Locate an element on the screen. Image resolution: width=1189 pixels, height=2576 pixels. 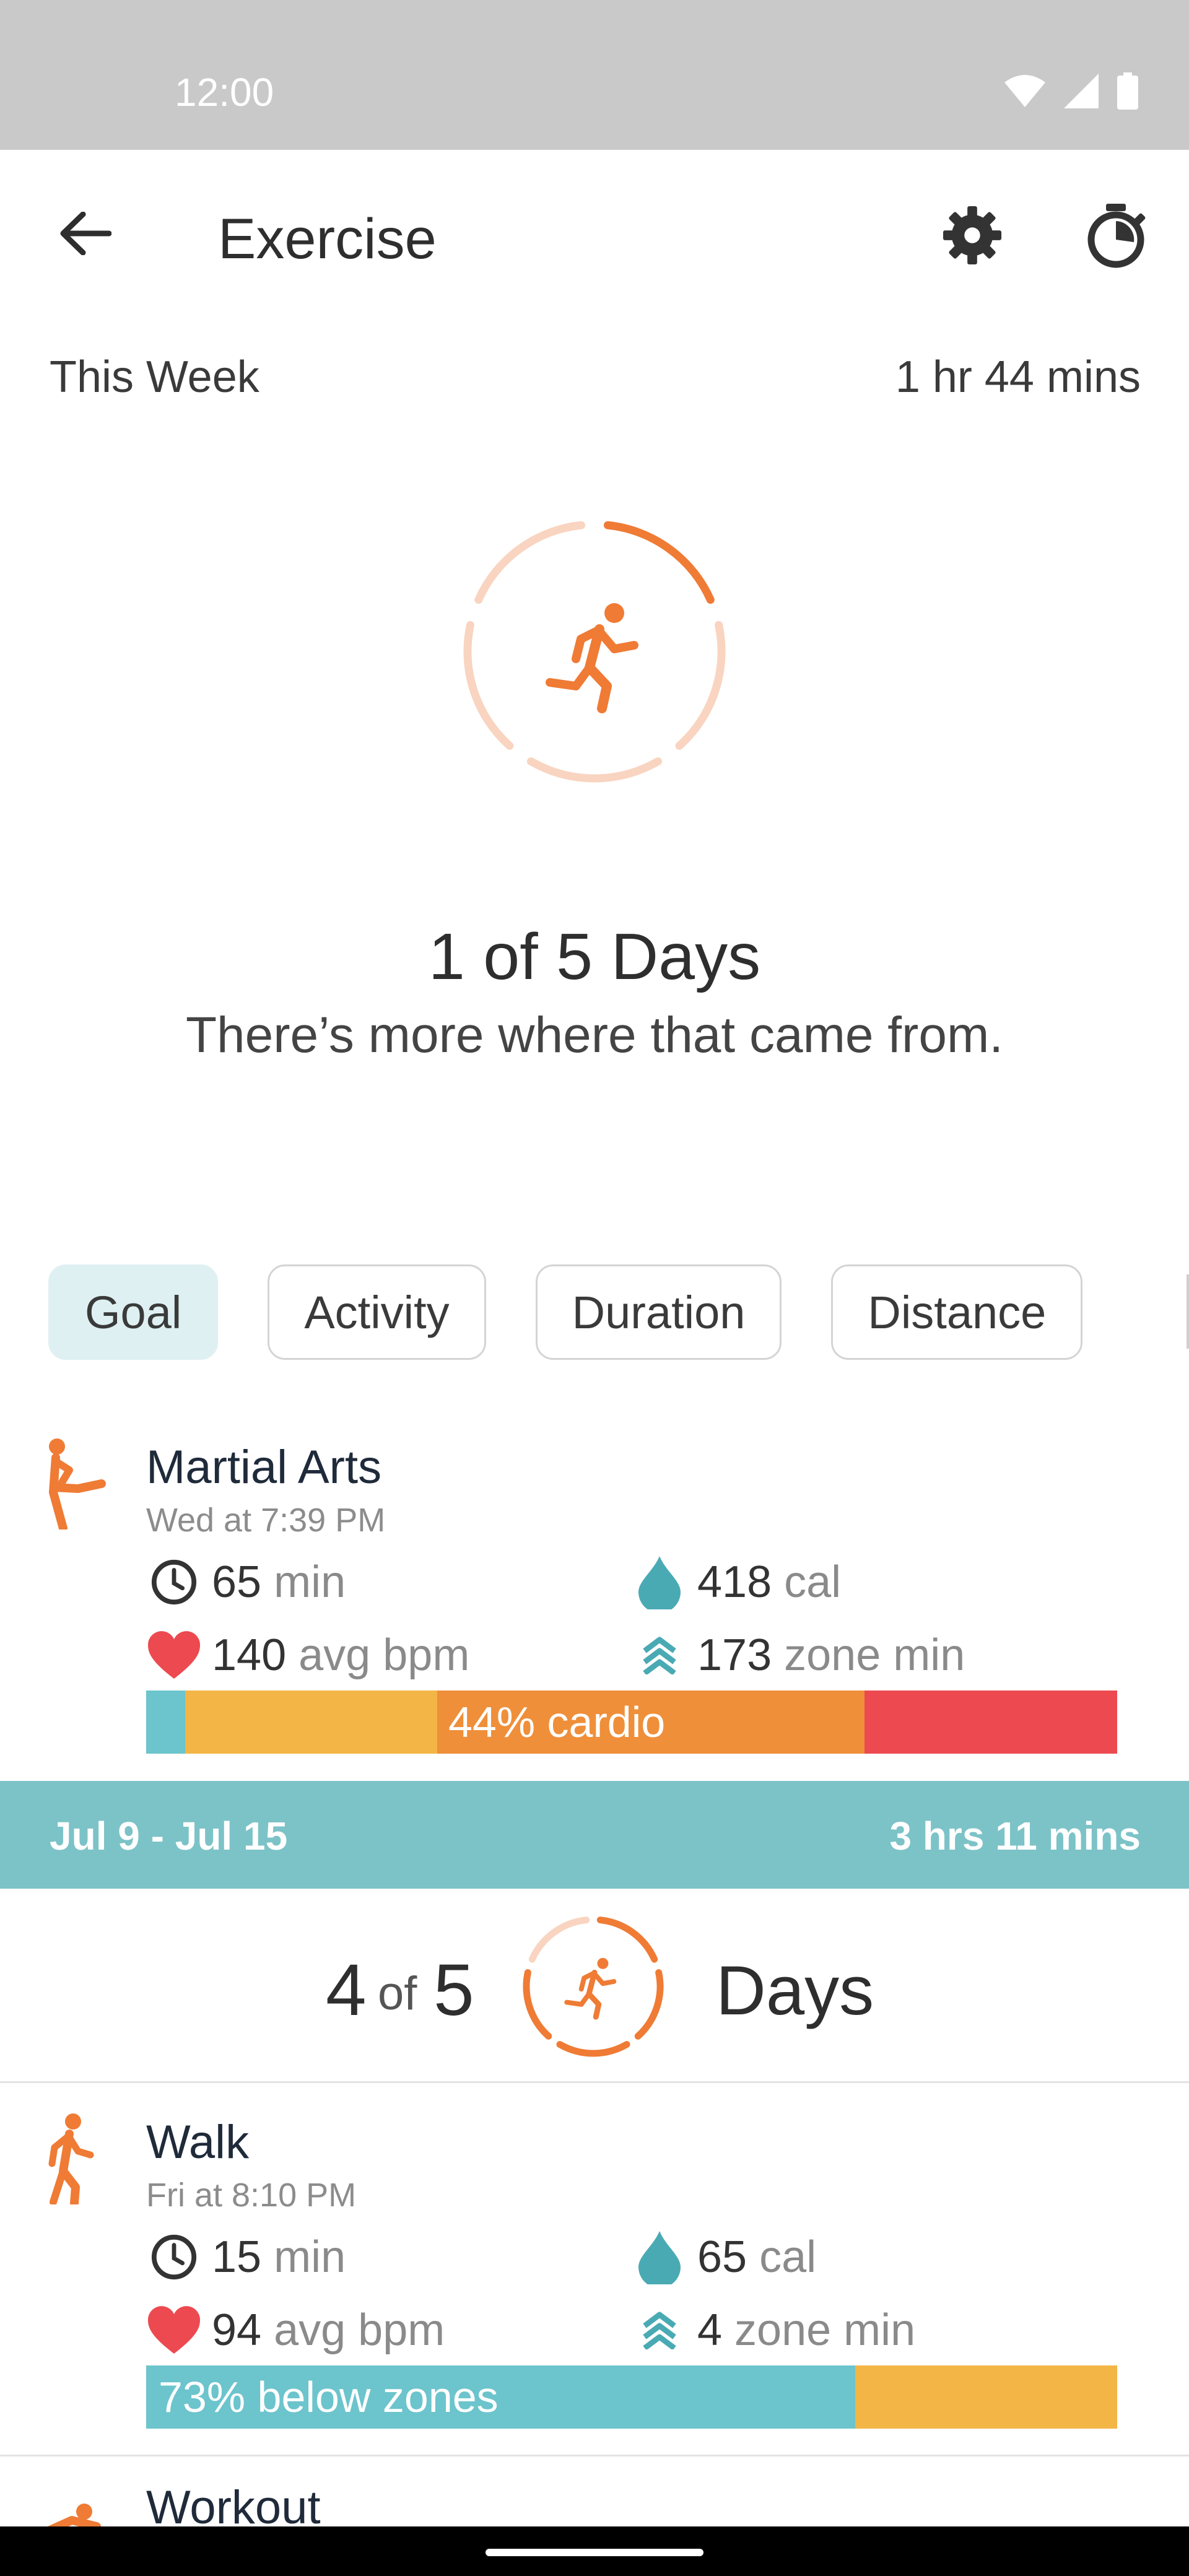
exercise-title: Workout is located at coordinates (233, 2503).